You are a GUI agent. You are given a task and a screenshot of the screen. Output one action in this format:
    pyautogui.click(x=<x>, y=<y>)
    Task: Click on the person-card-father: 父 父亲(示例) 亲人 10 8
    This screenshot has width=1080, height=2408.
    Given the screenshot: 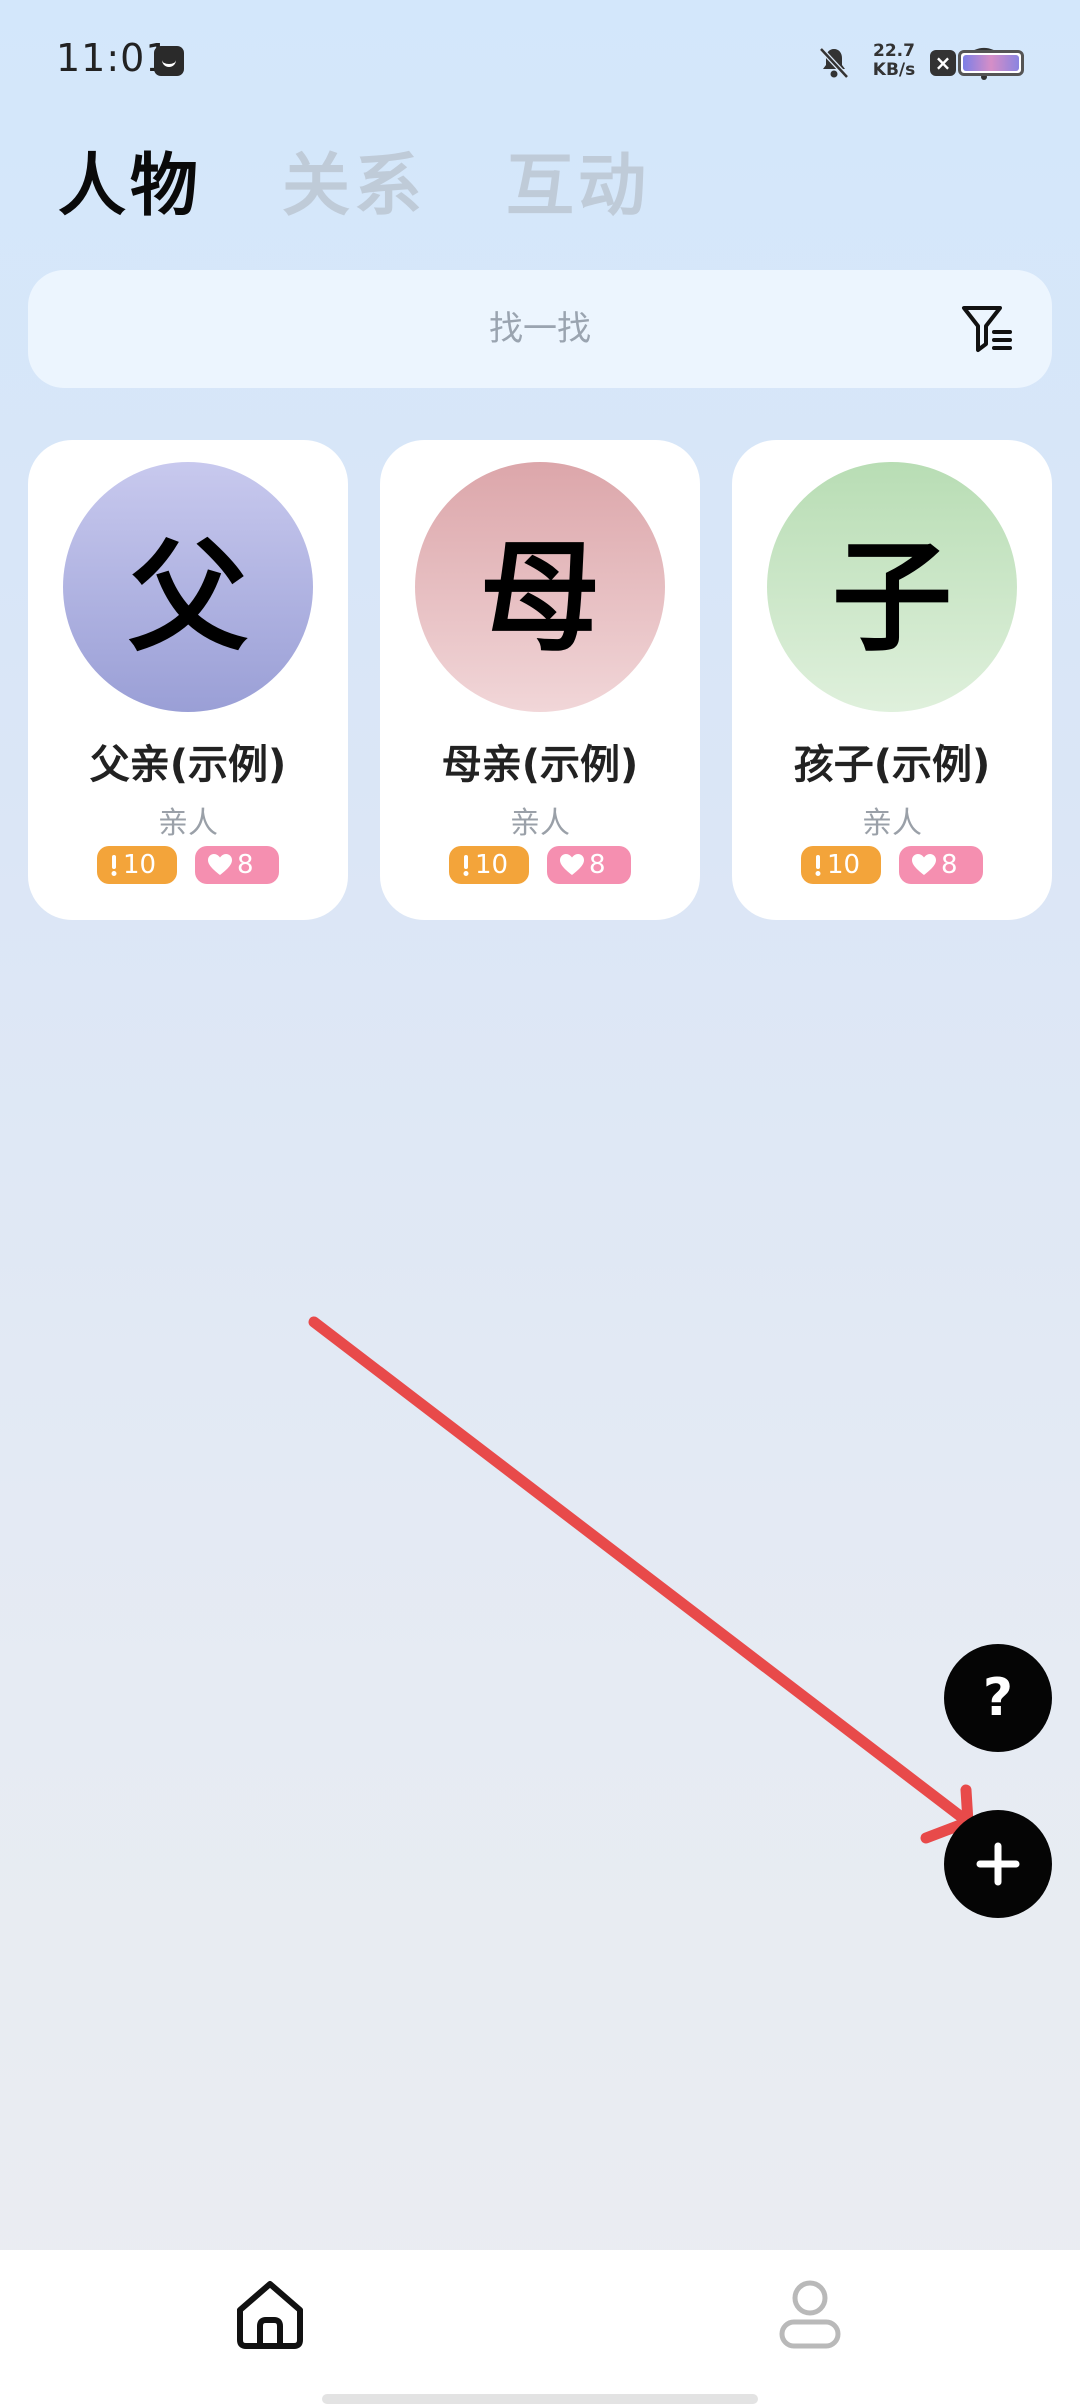 What is the action you would take?
    pyautogui.click(x=188, y=680)
    